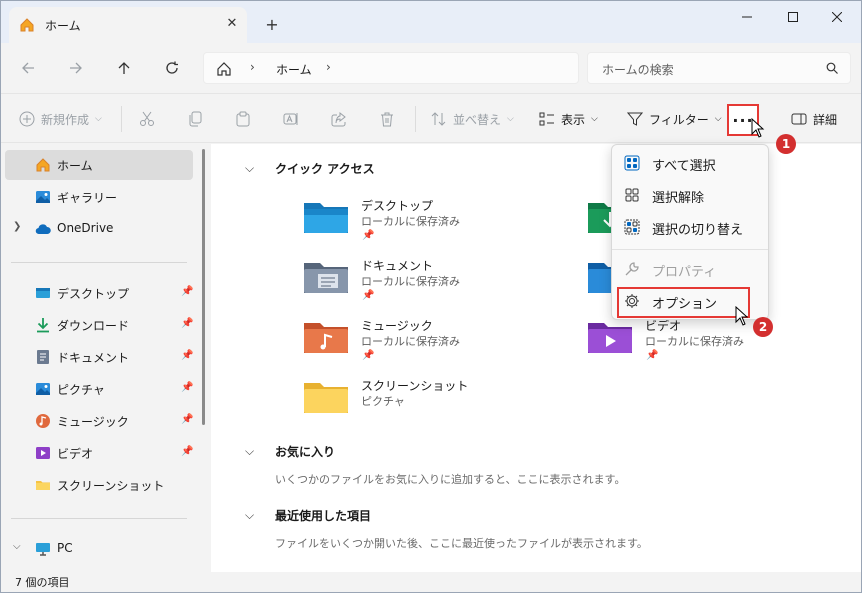  I want to click on sidebar-item-music: ミュージック 📌, so click(99, 421).